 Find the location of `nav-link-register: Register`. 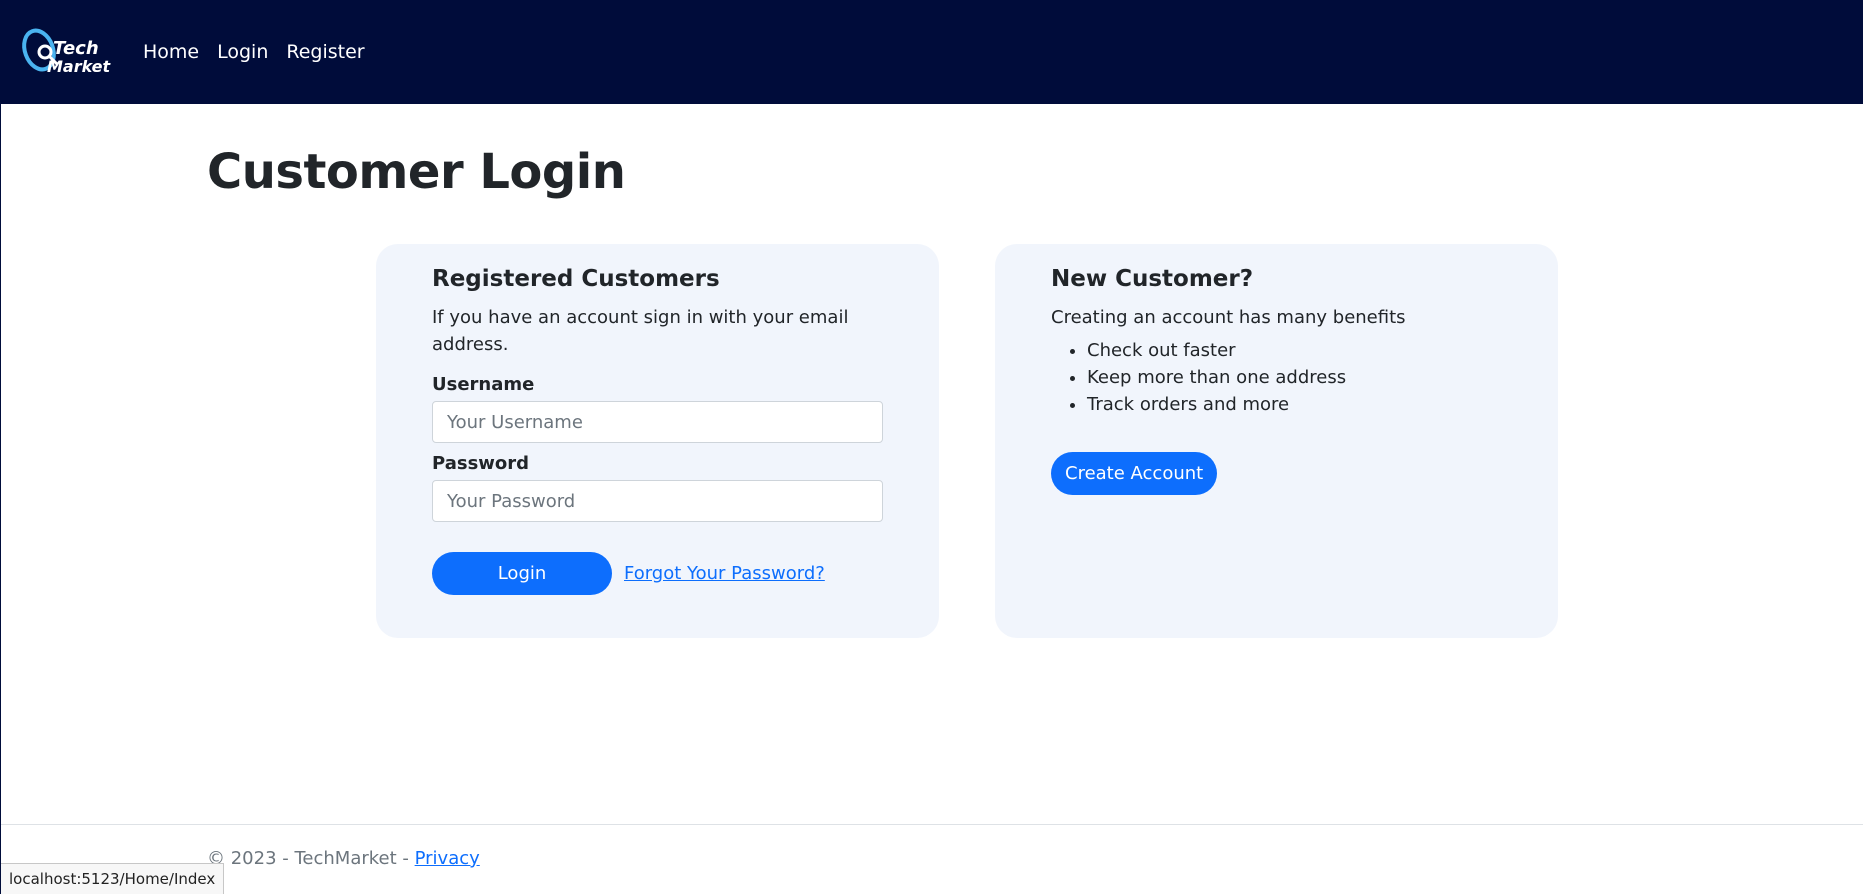

nav-link-register: Register is located at coordinates (325, 52).